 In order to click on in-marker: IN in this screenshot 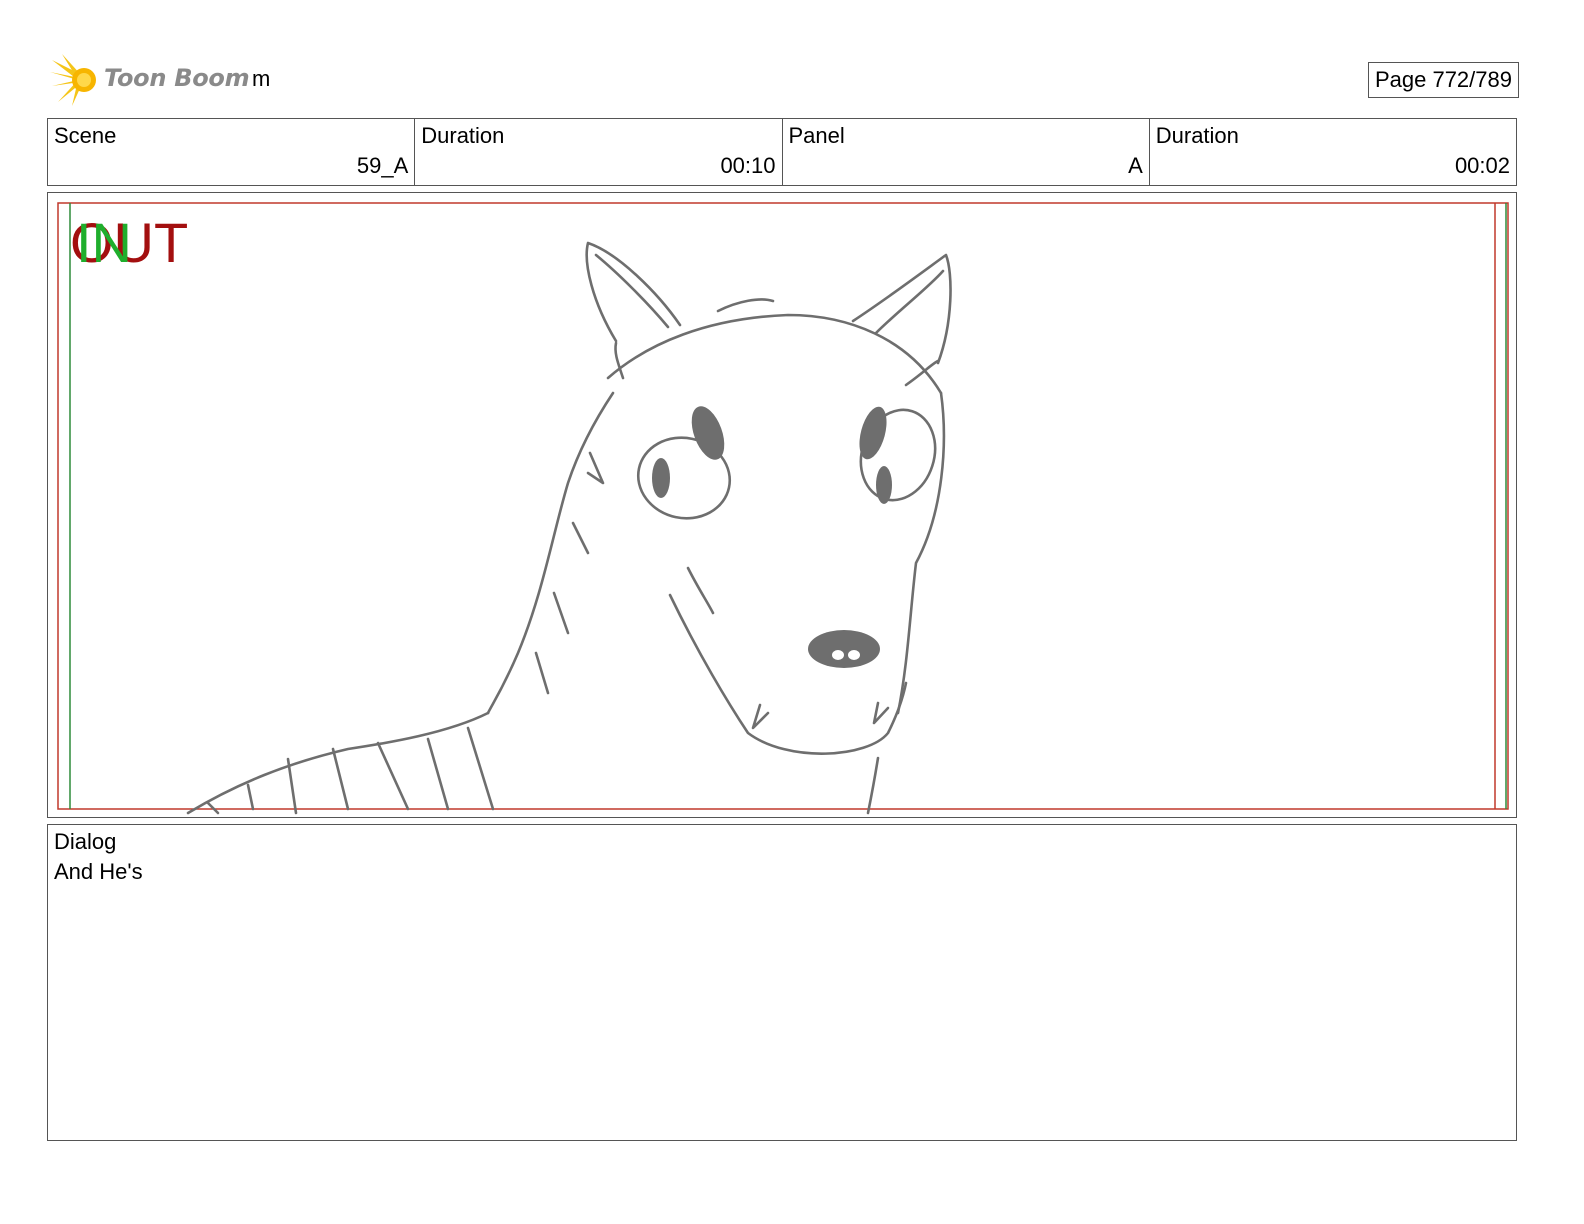, I will do `click(104, 242)`.